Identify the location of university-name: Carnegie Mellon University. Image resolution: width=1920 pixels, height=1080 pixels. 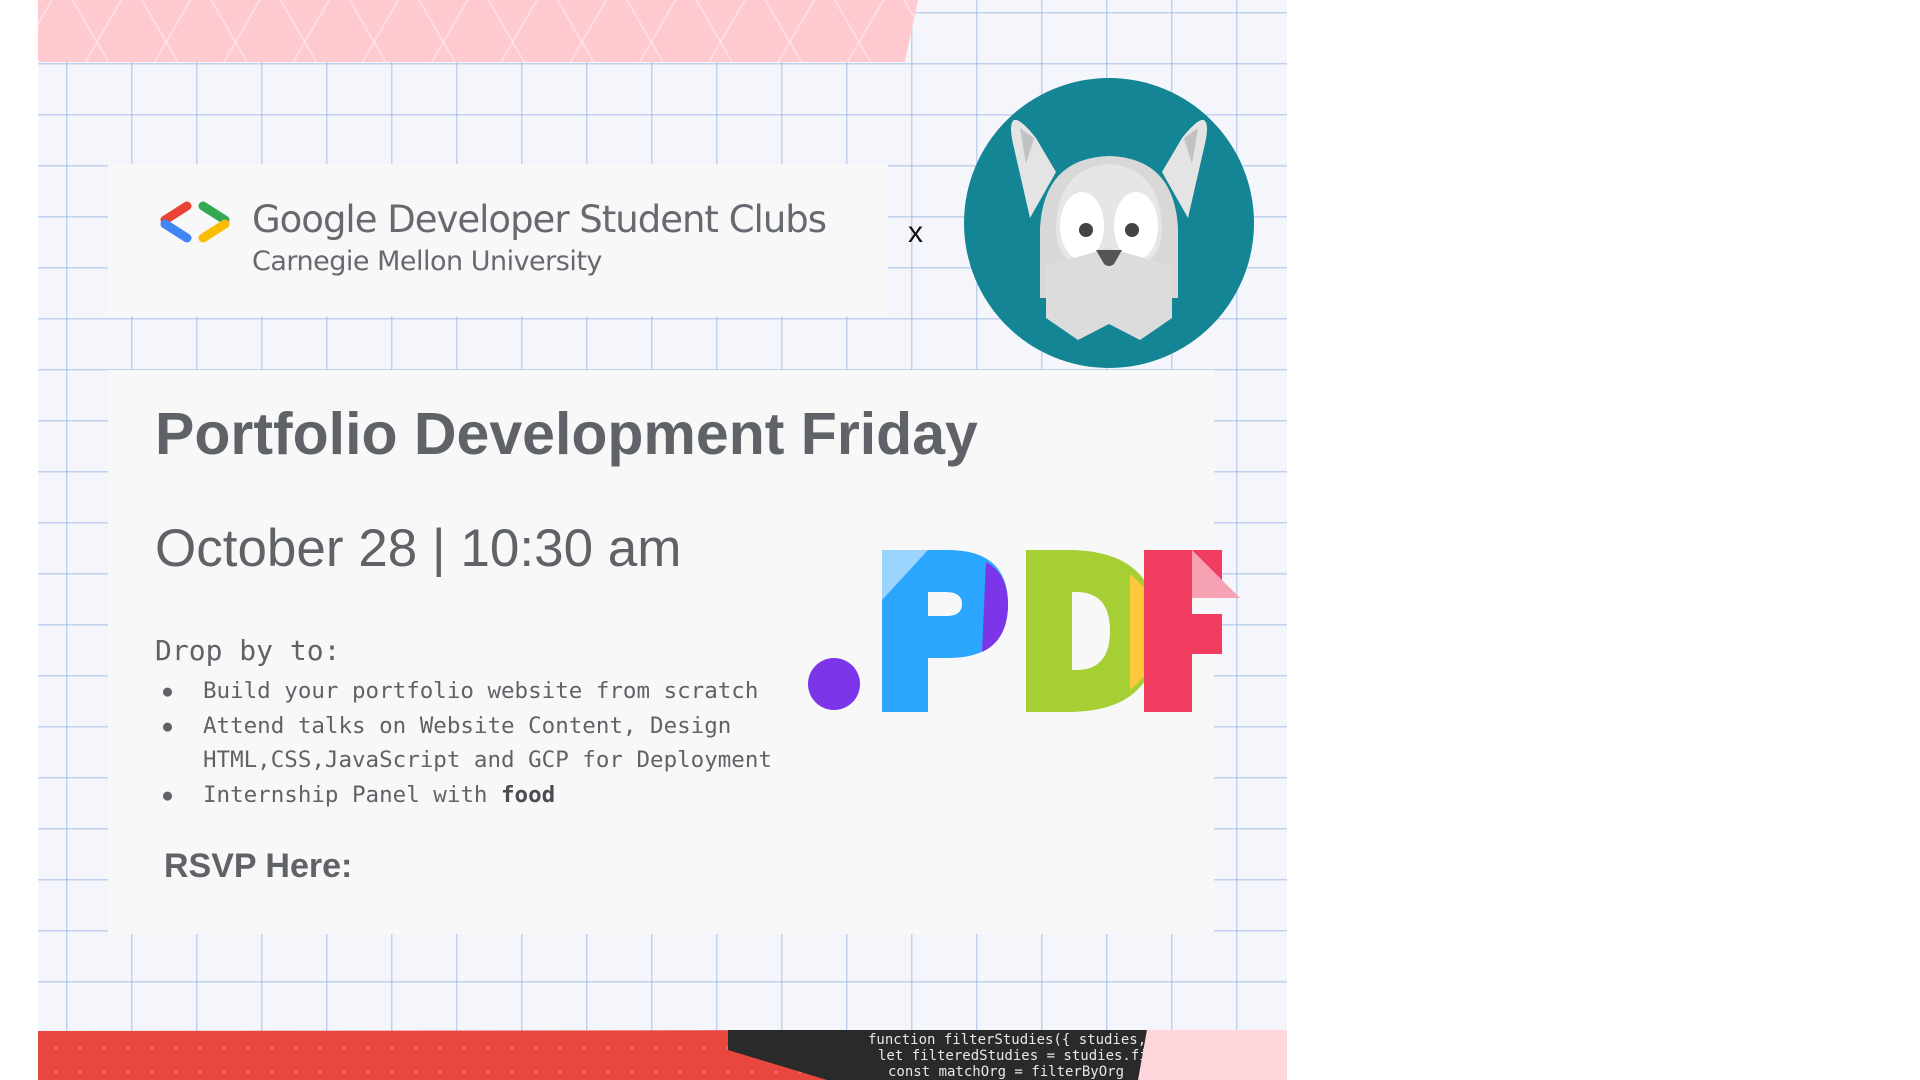
(427, 261).